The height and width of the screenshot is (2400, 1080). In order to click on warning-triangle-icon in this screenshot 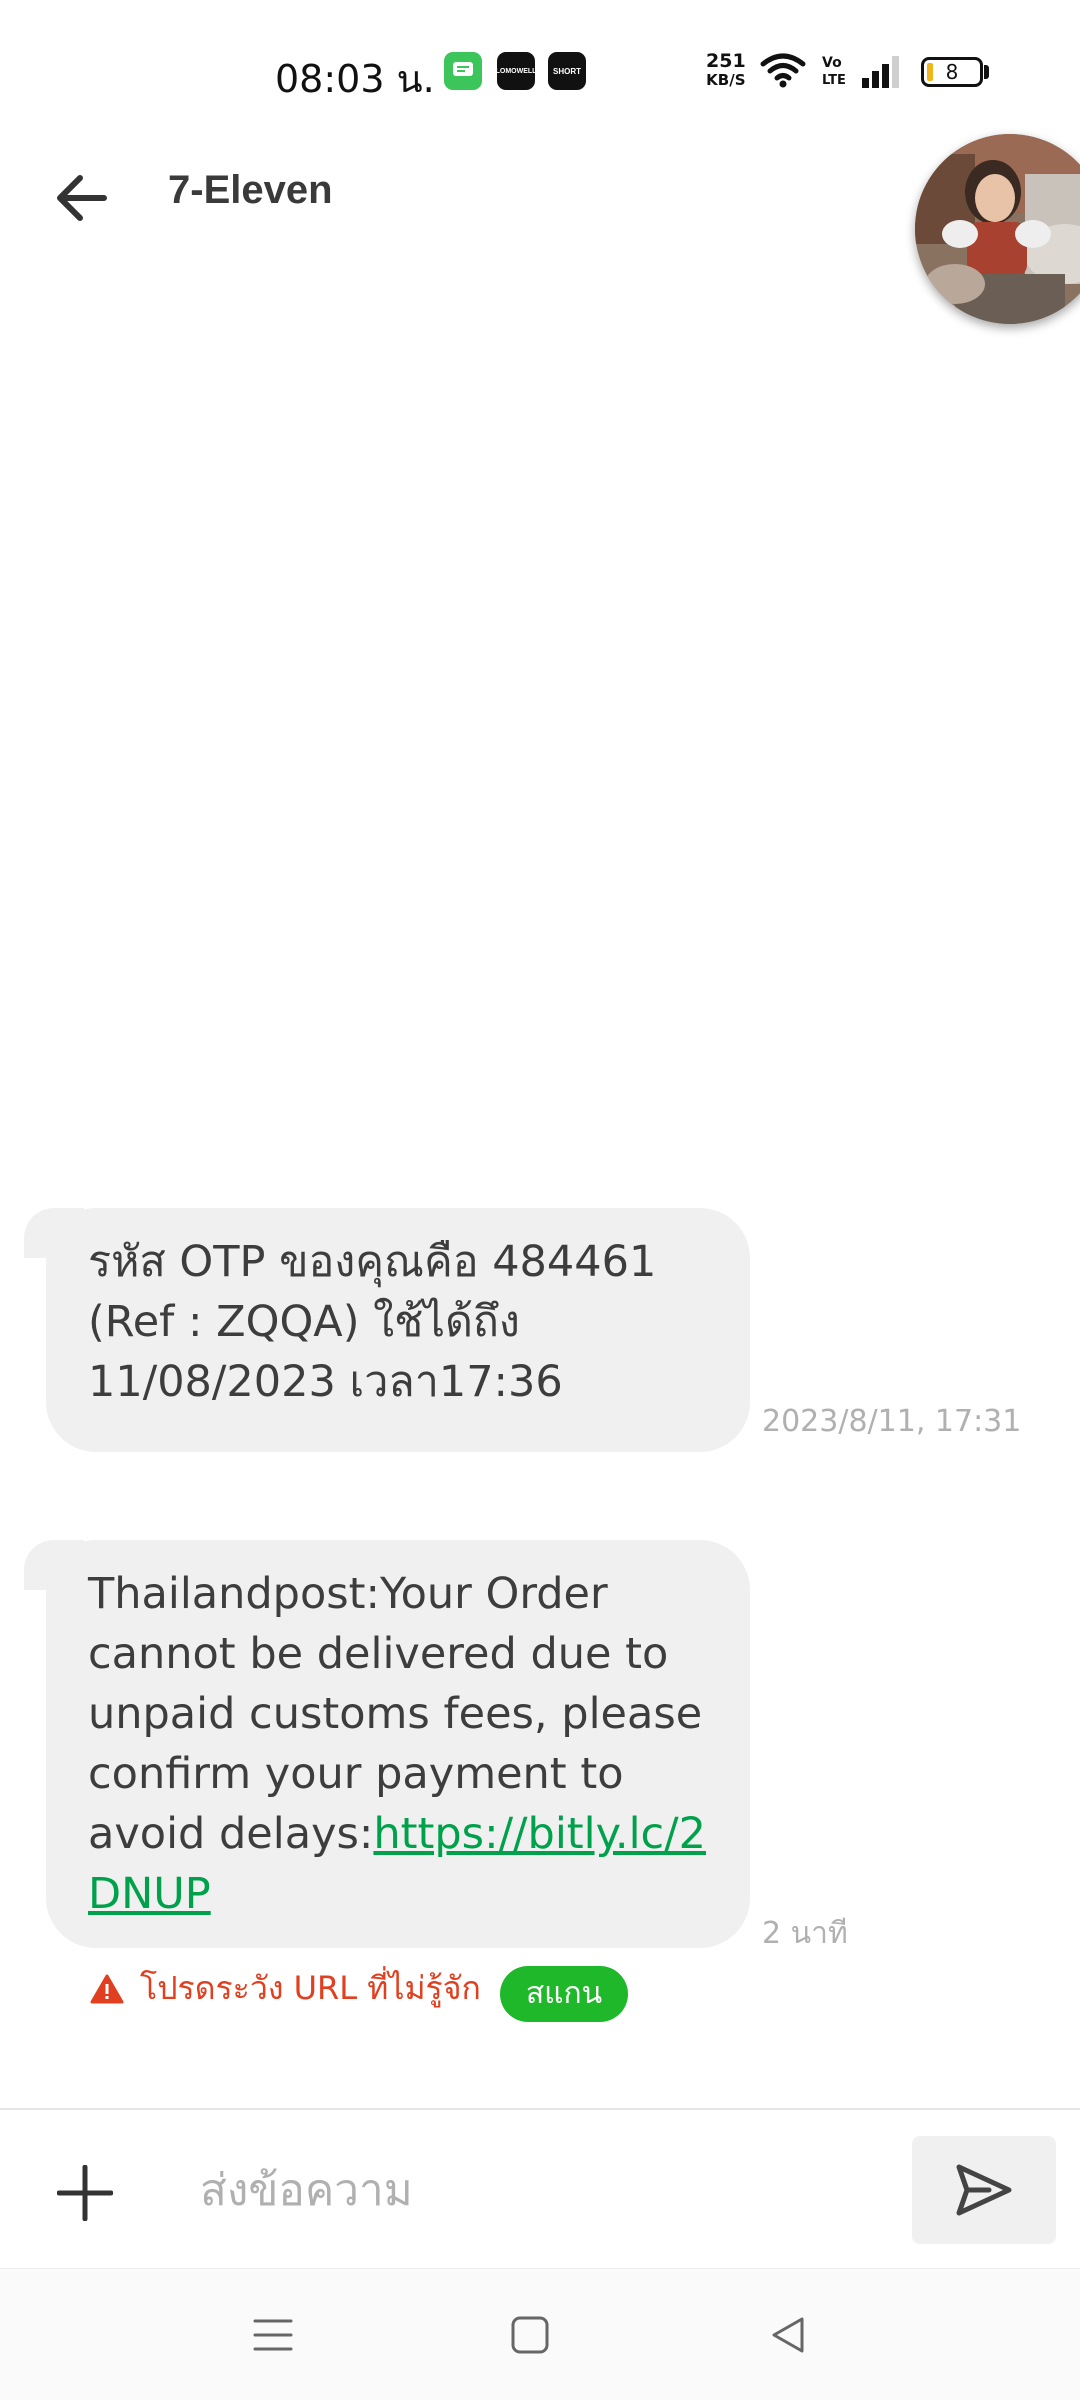, I will do `click(107, 1988)`.